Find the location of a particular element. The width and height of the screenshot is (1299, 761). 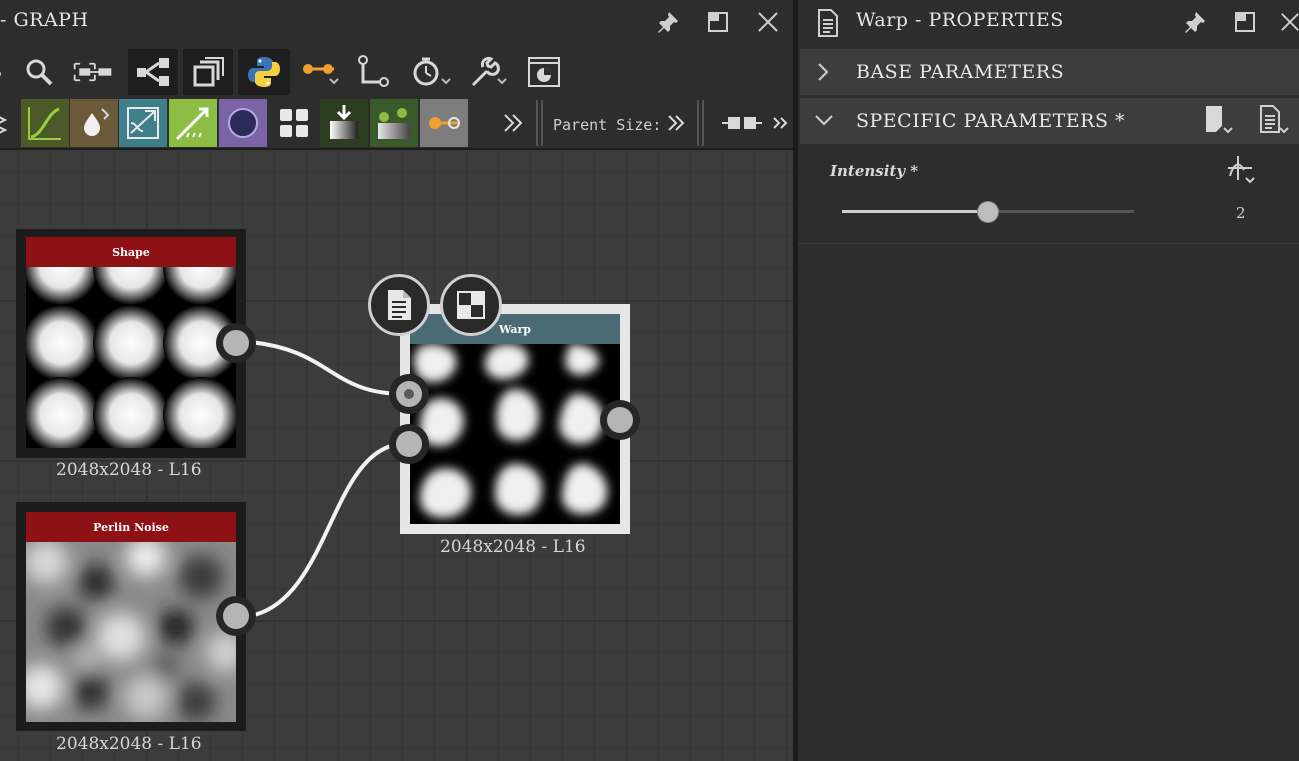

wire-shape-to-warp is located at coordinates (325, 368).